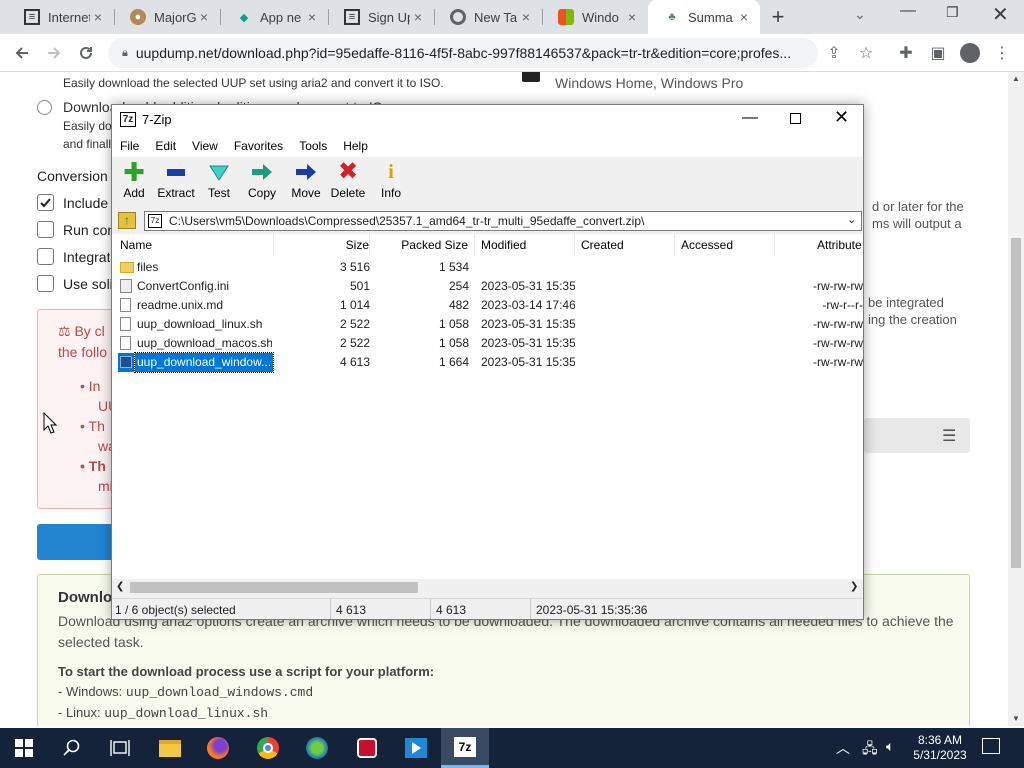  I want to click on sidepanel-icon: ▣, so click(938, 53).